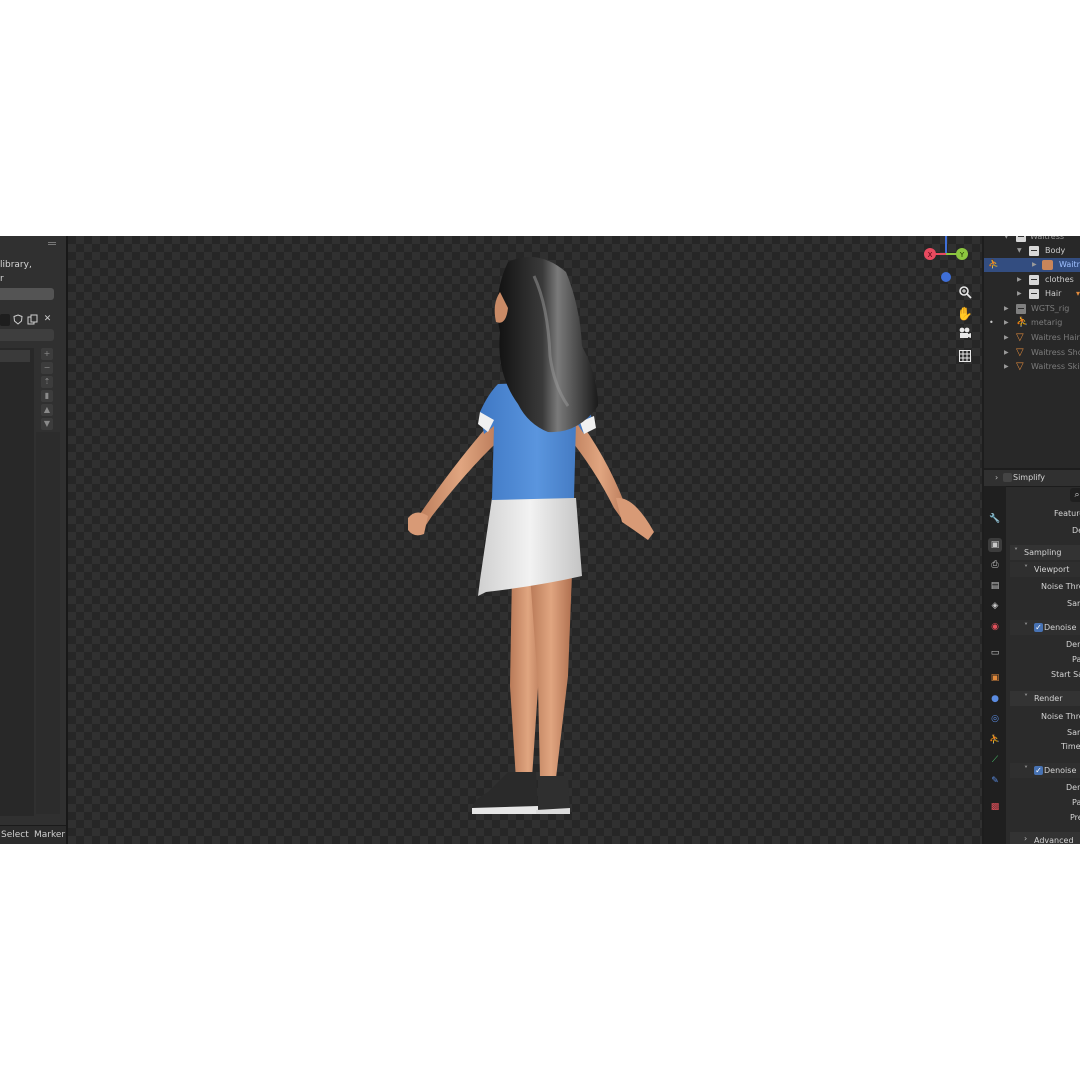 The height and width of the screenshot is (1080, 1080). What do you see at coordinates (1007, 477) in the screenshot?
I see `simplify-checkbox` at bounding box center [1007, 477].